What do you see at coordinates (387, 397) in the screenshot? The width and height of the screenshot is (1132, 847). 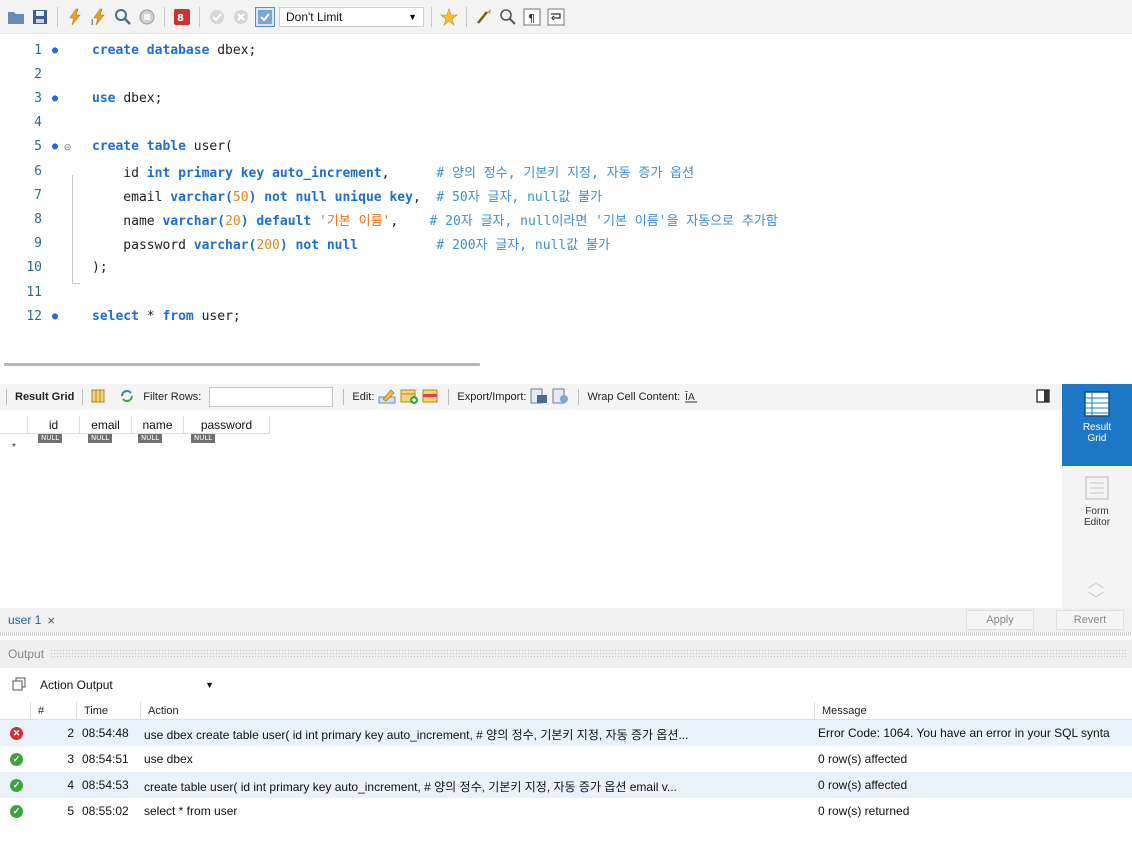 I see `edit-row-icon` at bounding box center [387, 397].